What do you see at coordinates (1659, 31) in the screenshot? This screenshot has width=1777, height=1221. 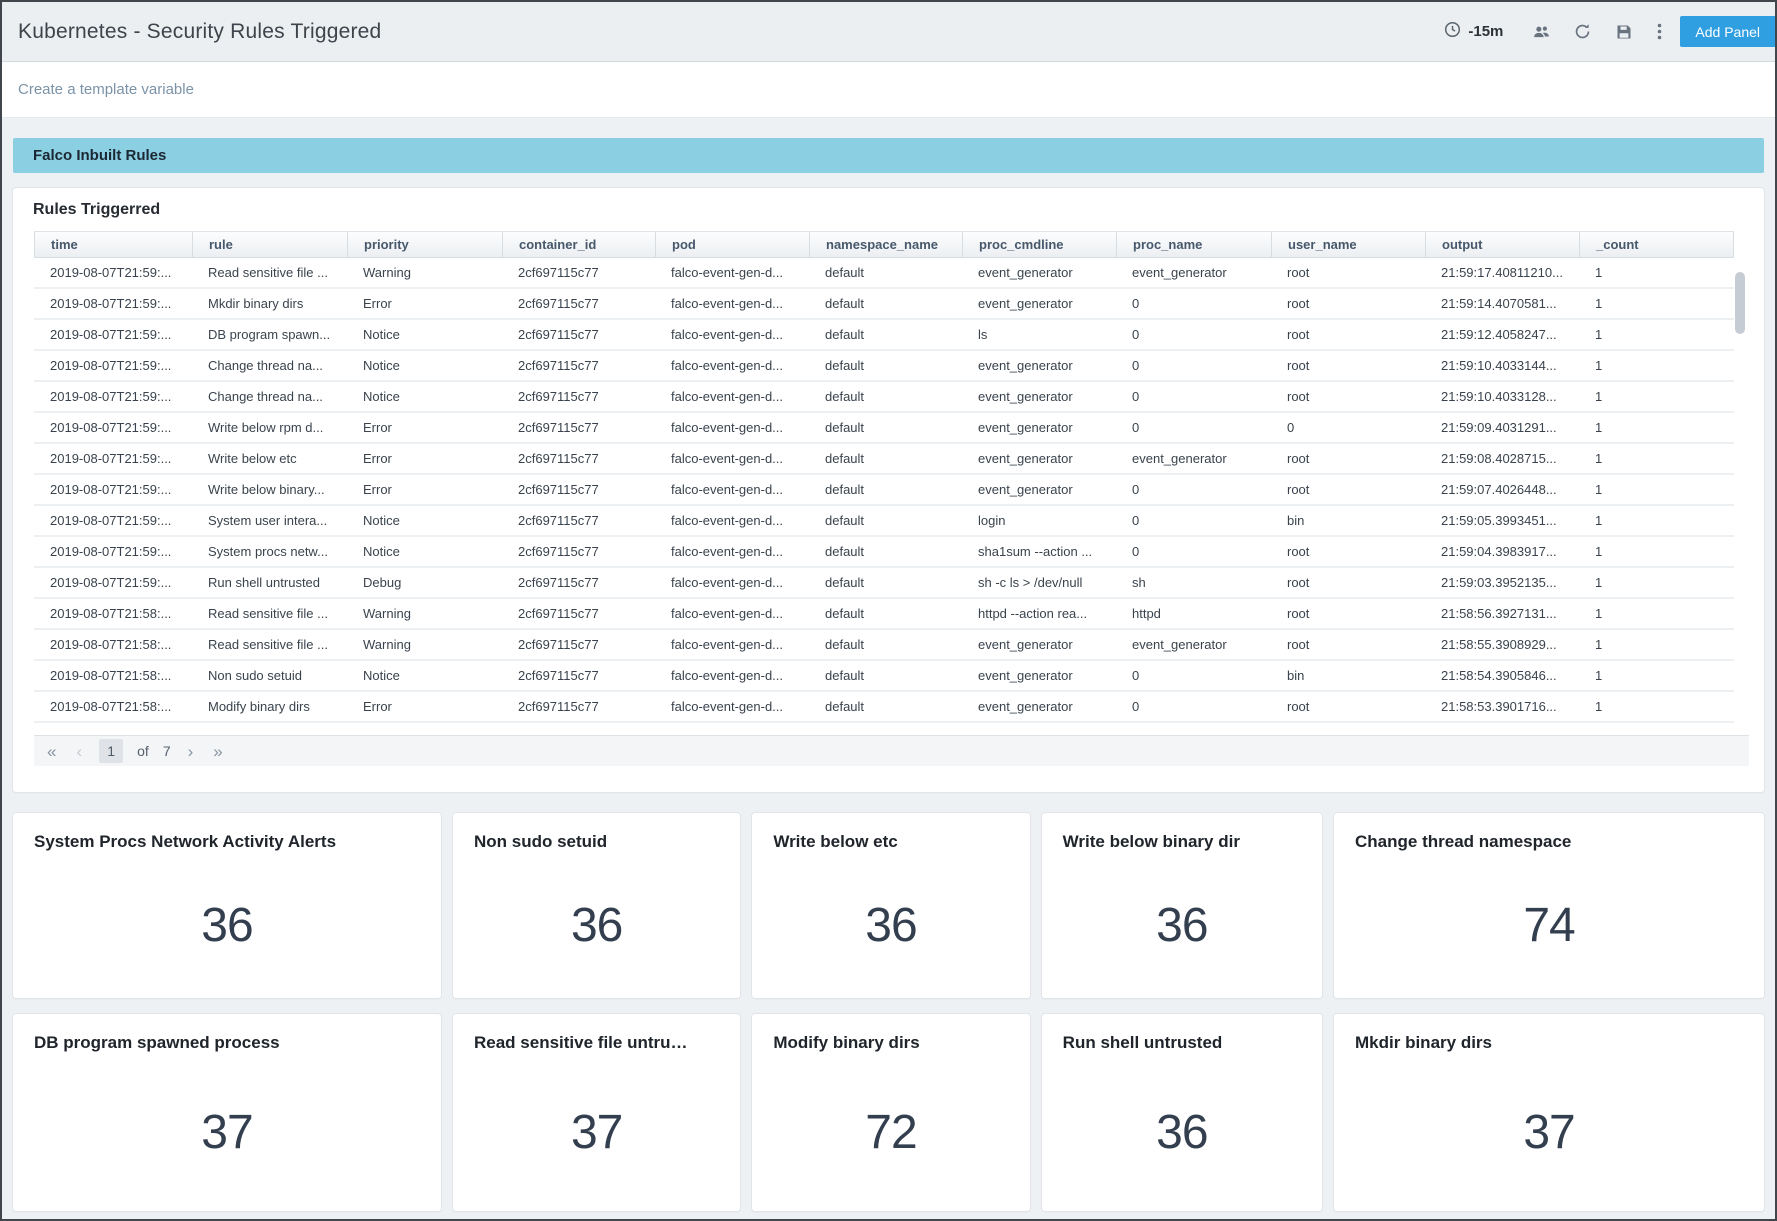 I see `kebab-menu-icon` at bounding box center [1659, 31].